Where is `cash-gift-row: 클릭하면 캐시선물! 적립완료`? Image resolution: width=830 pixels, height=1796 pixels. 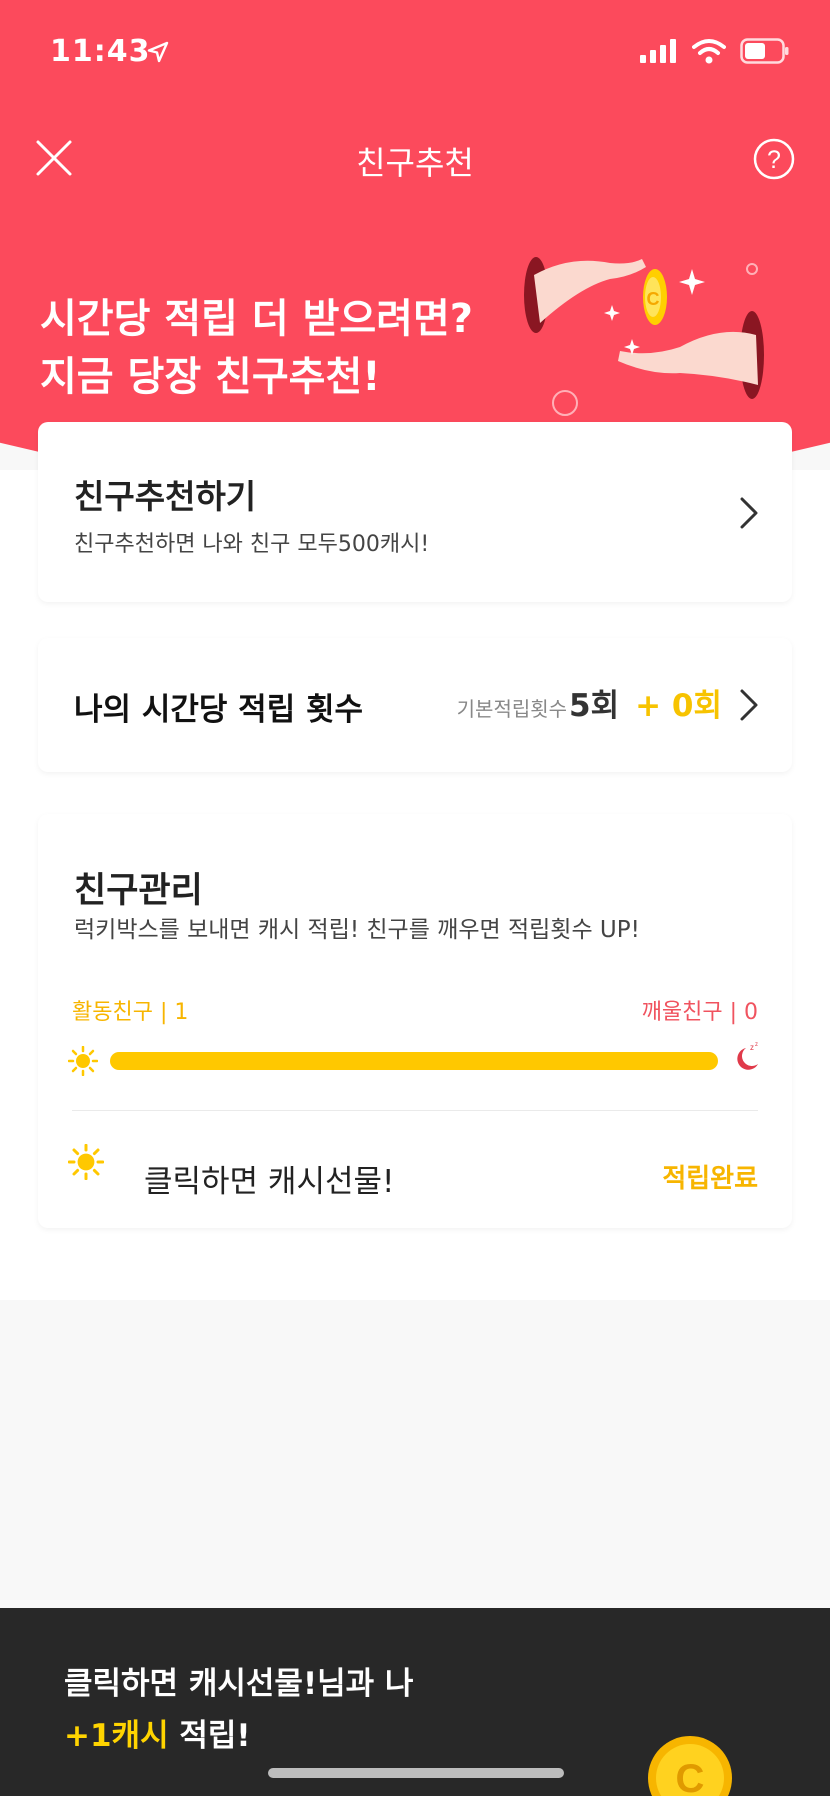
cash-gift-row: 클릭하면 캐시선물! 적립완료 is located at coordinates (413, 1167).